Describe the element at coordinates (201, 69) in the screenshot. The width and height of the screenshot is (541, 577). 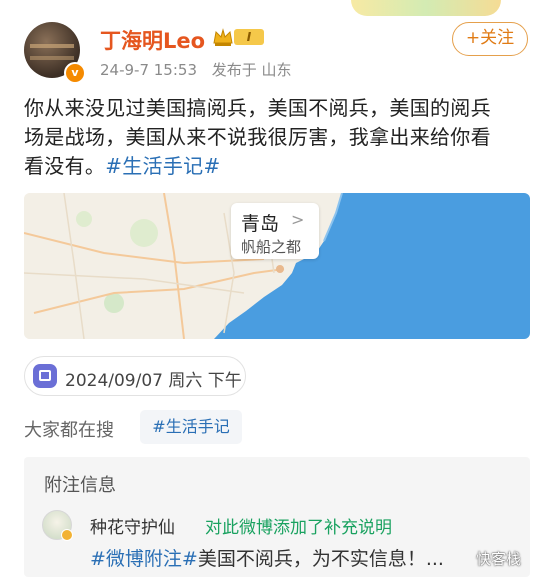
I see `post-meta: 24-9-7 15:53 发布于 山东` at that location.